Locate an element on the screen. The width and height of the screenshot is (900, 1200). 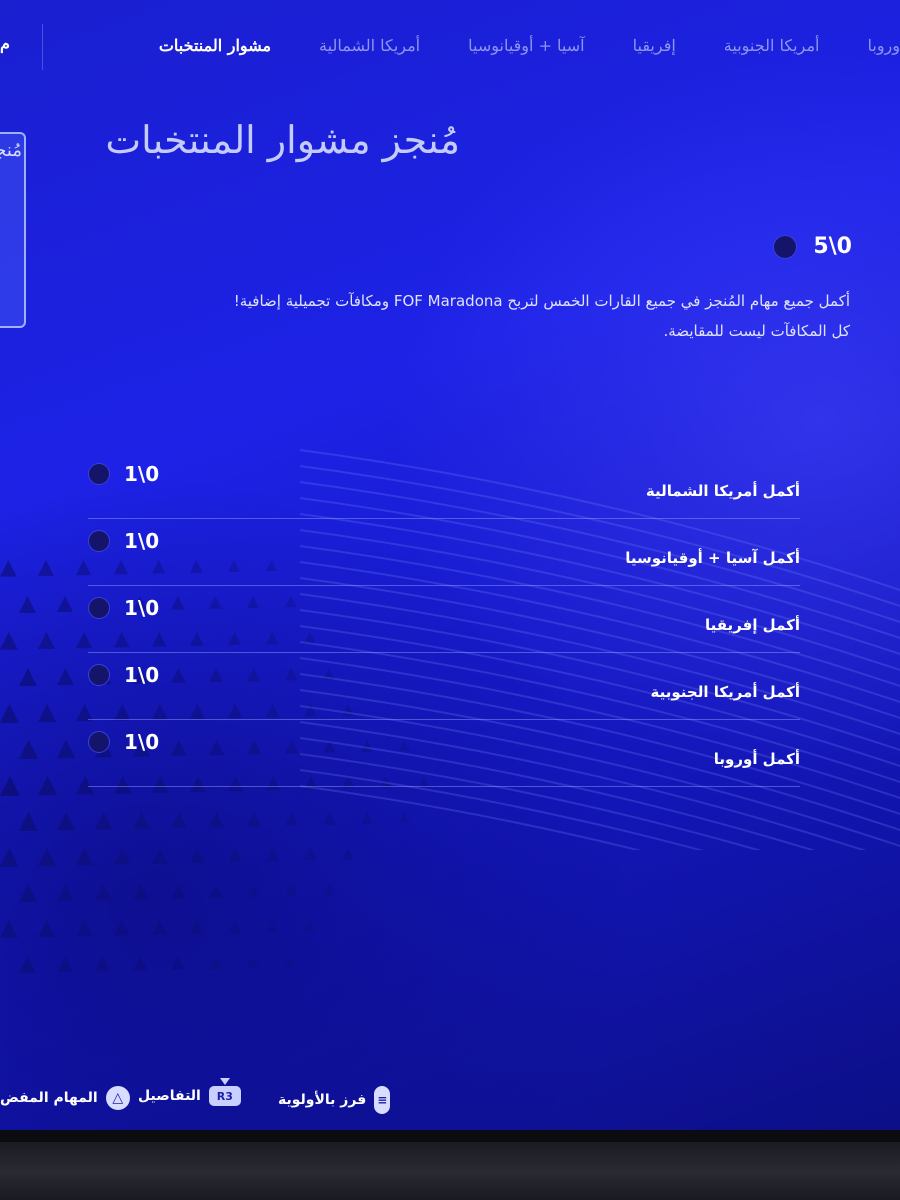
task-row-asia-oceania: أكمل آسيا + أوقيانوسيا 1\0 is located at coordinates (444, 552).